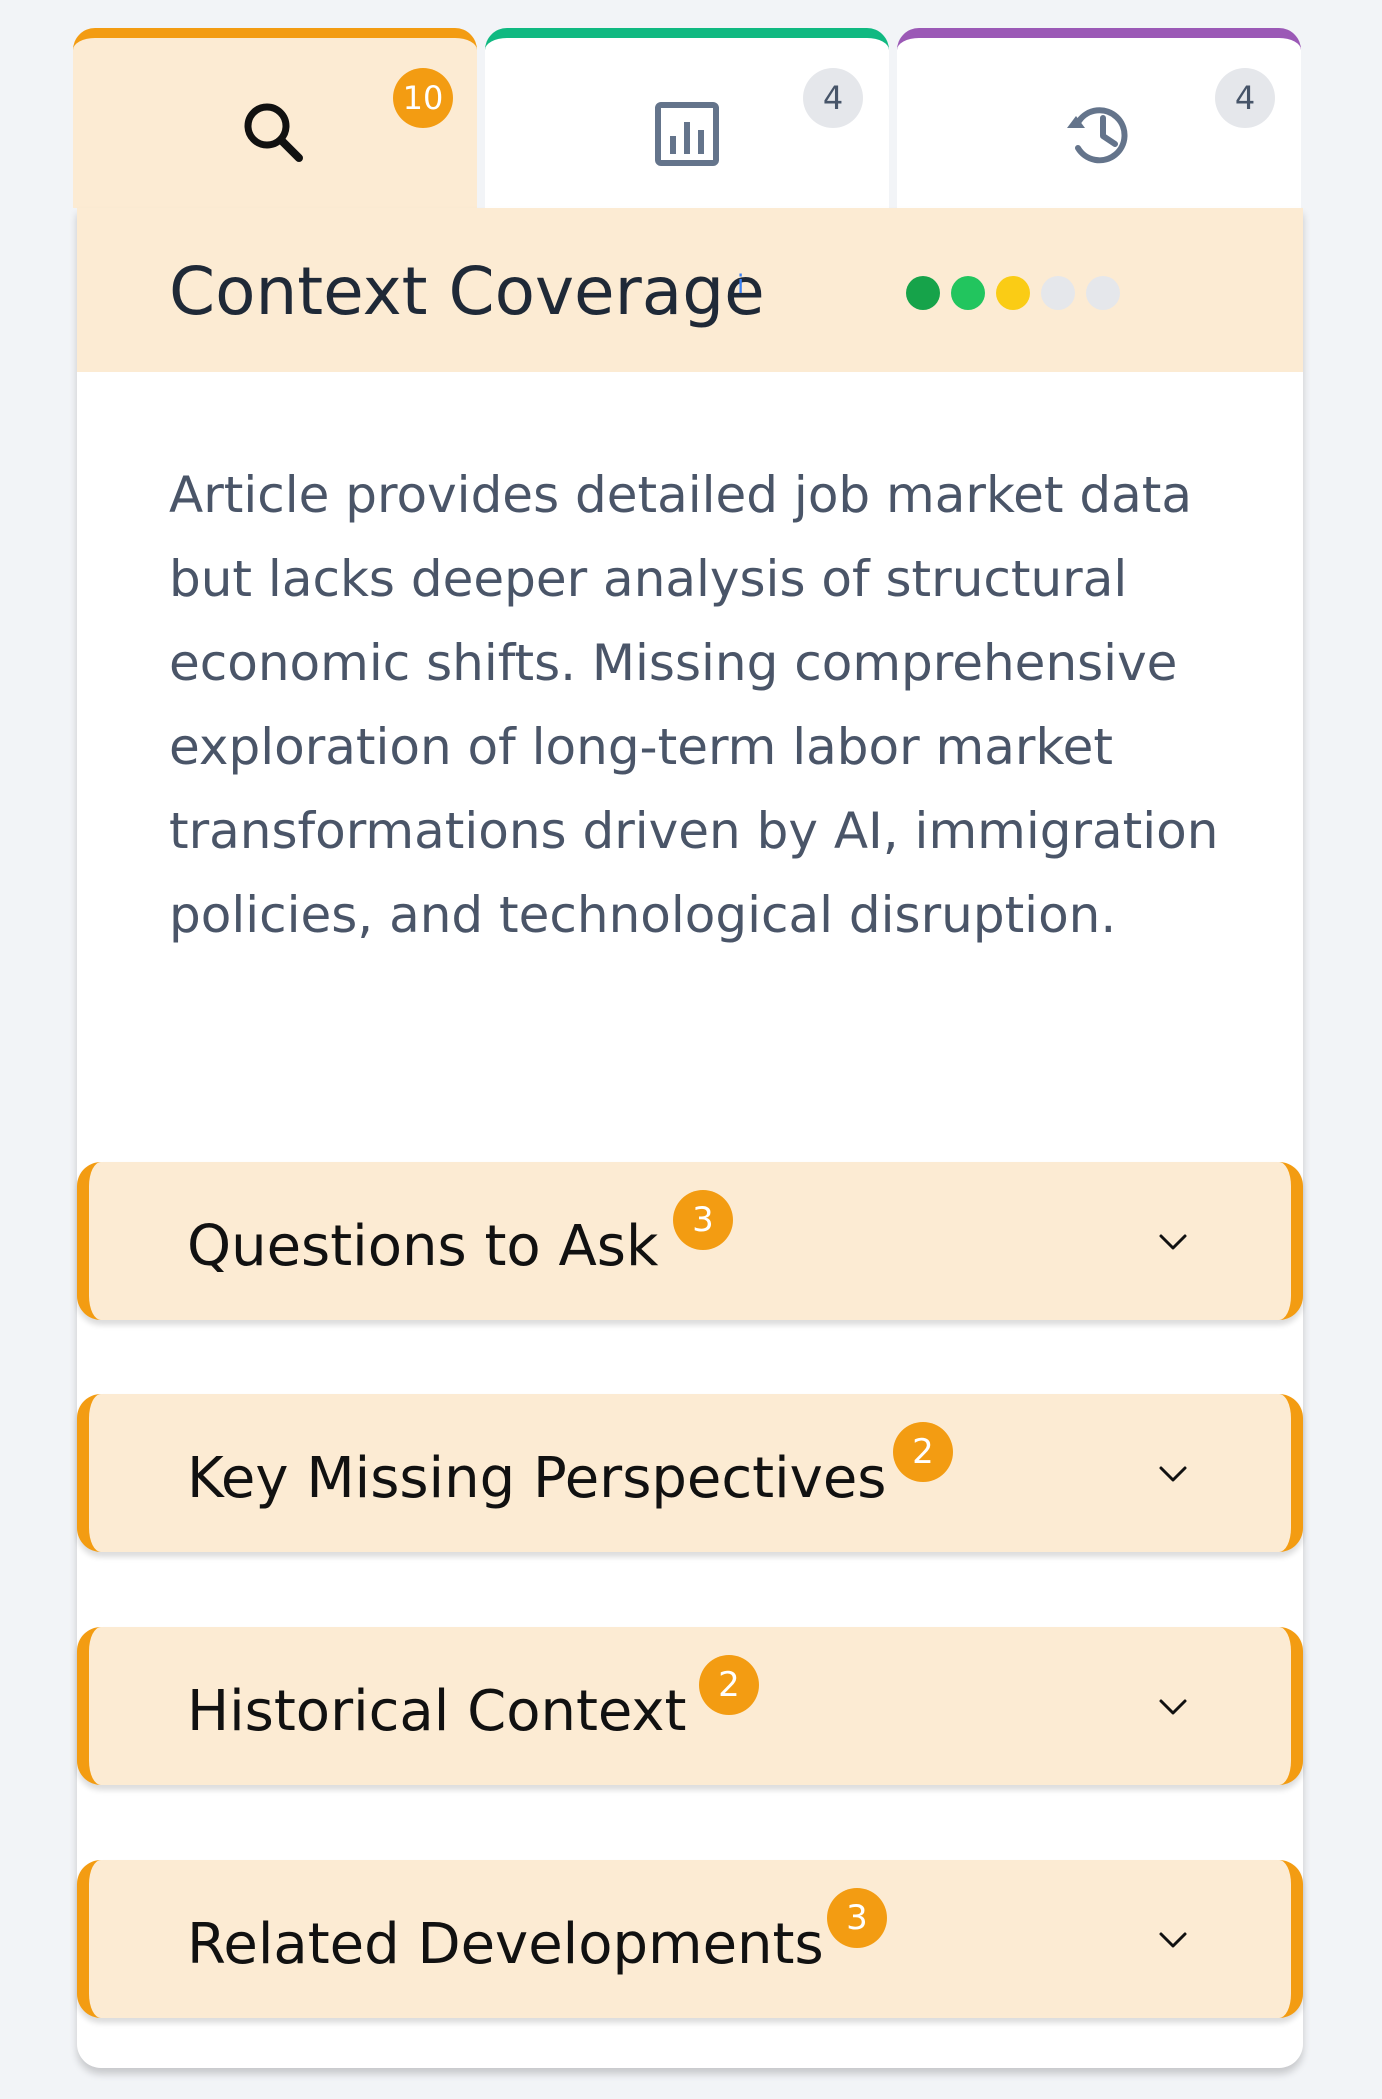 The width and height of the screenshot is (1382, 2099). I want to click on section-title: Questions to Ask, so click(423, 1246).